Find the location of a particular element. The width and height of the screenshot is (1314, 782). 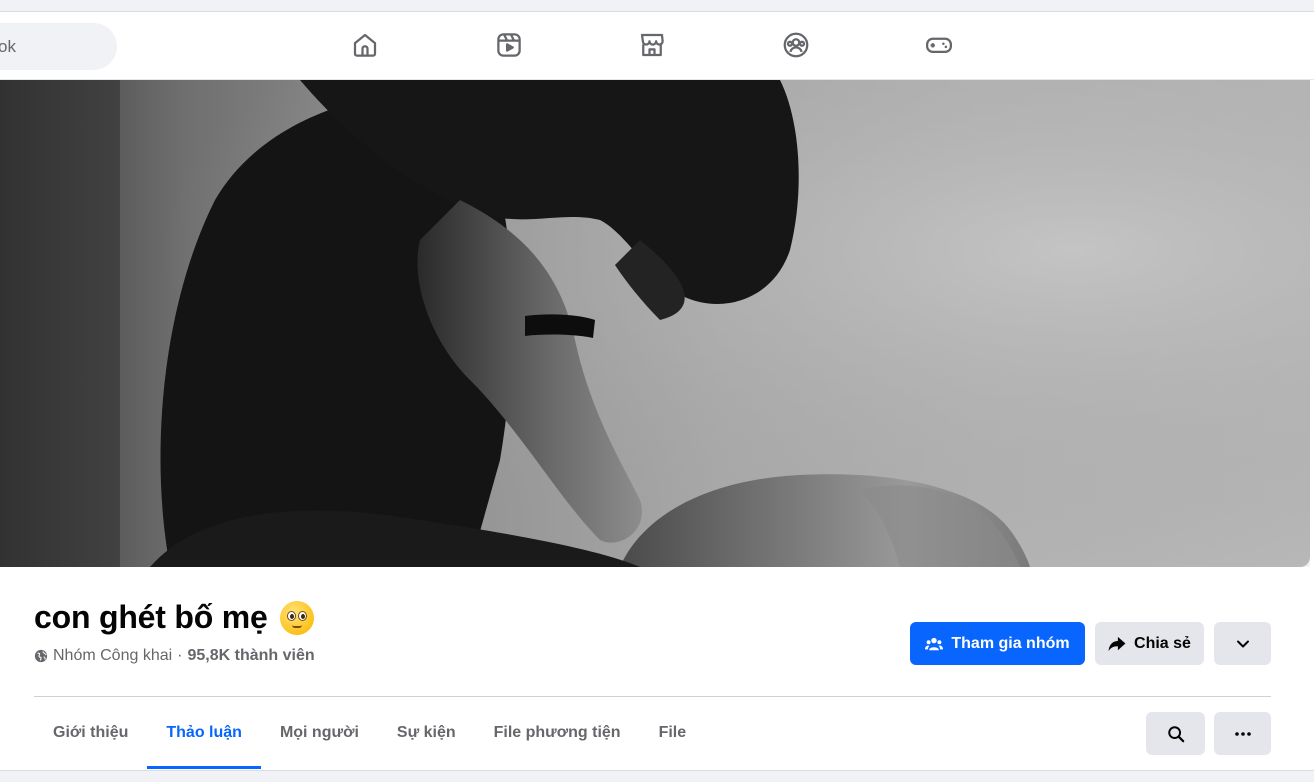

marketplace-icon is located at coordinates (652, 45).